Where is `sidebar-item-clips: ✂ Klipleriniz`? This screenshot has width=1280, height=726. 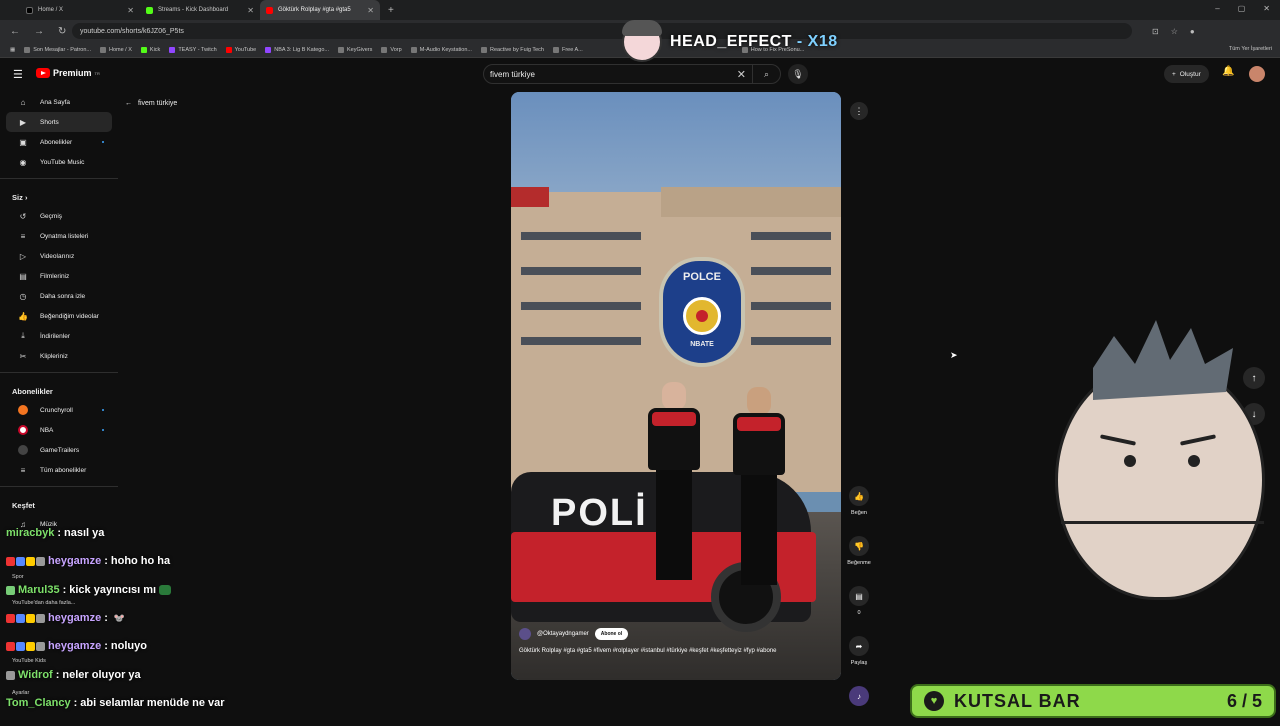 sidebar-item-clips: ✂ Klipleriniz is located at coordinates (59, 356).